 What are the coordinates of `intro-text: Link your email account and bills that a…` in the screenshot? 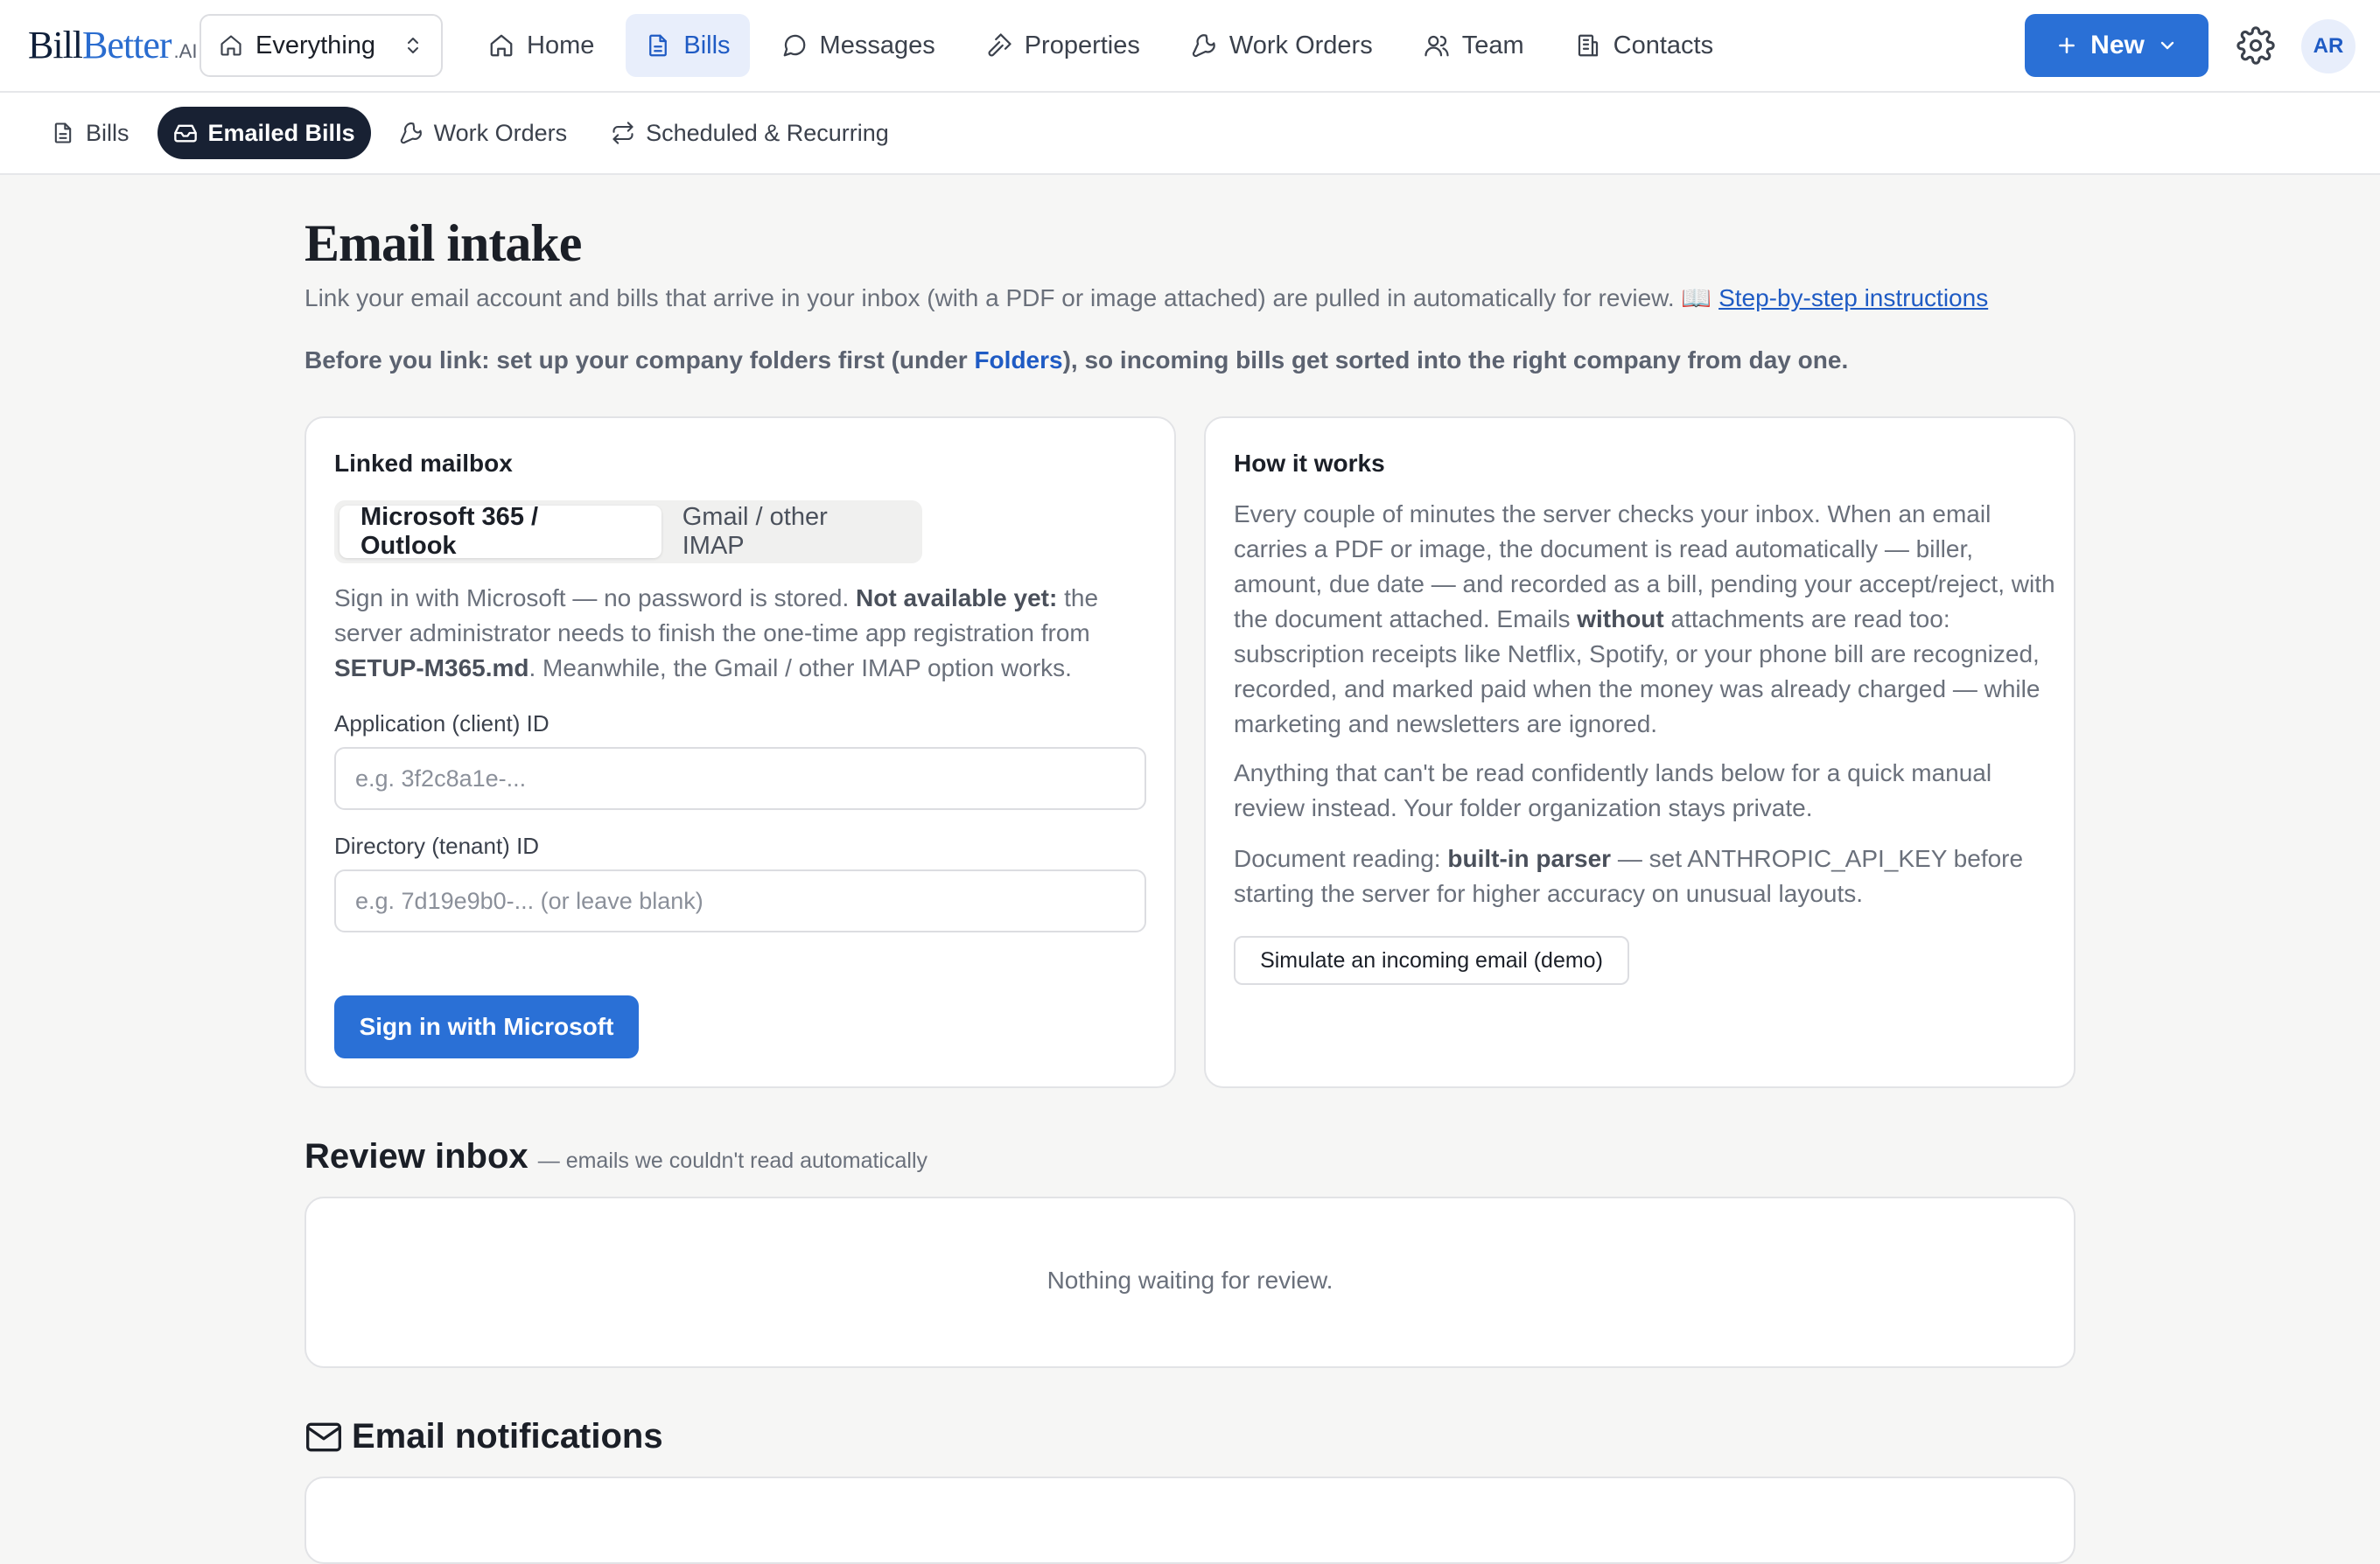 It's located at (1146, 297).